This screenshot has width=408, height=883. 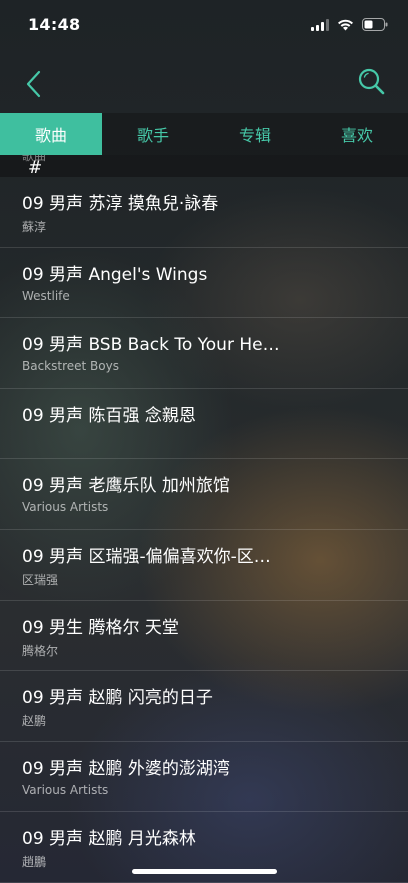 I want to click on song-row: 09 男声 苏淳 摸魚兒·詠春 蘇淳, so click(x=204, y=212).